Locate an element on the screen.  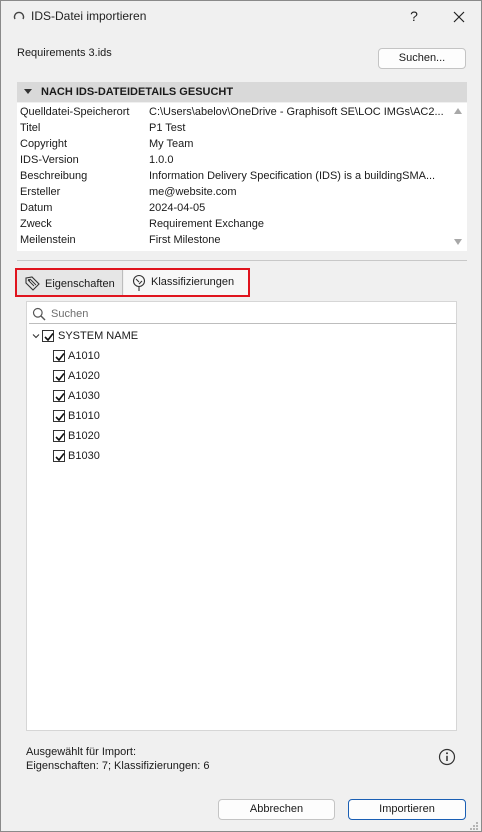
detail-row: Ersteller me@website.com is located at coordinates (234, 192).